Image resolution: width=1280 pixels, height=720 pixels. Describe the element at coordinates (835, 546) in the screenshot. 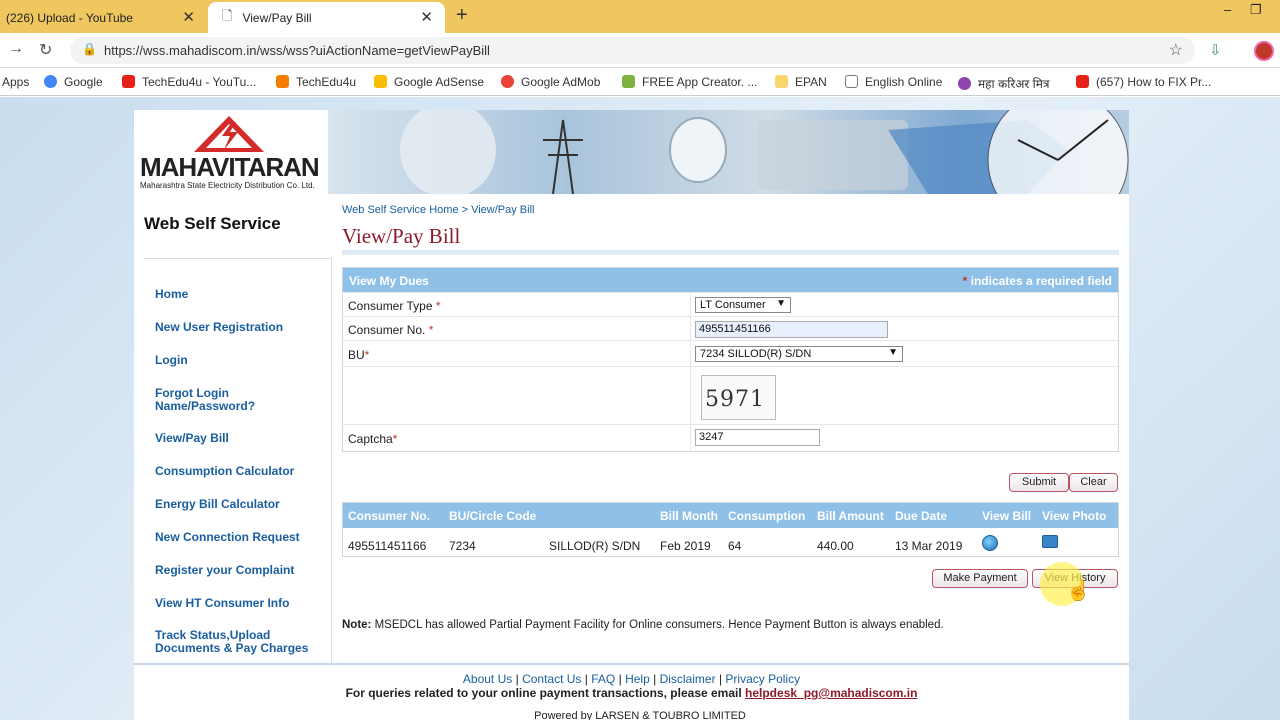

I see `cell-bill-amount: 440.00` at that location.